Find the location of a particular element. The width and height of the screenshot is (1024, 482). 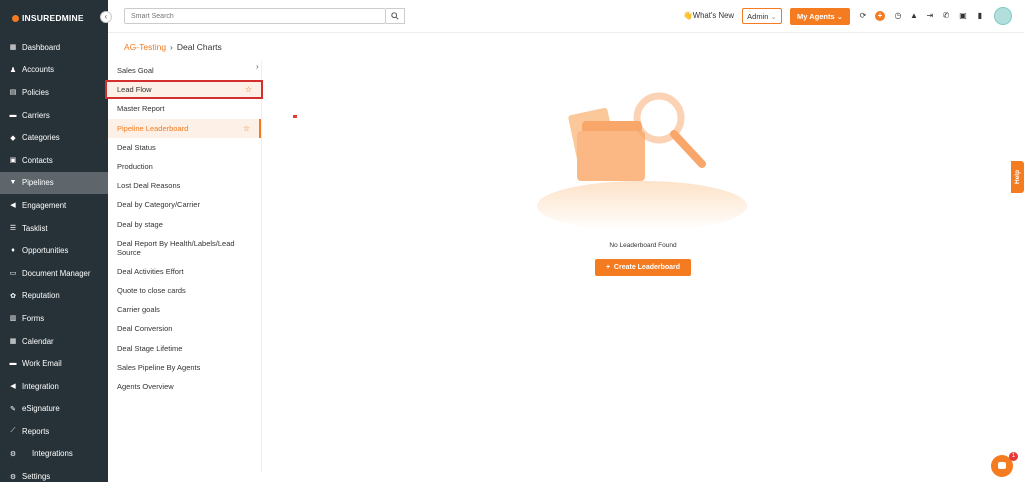

chip-icon: ▣ is located at coordinates (963, 16).